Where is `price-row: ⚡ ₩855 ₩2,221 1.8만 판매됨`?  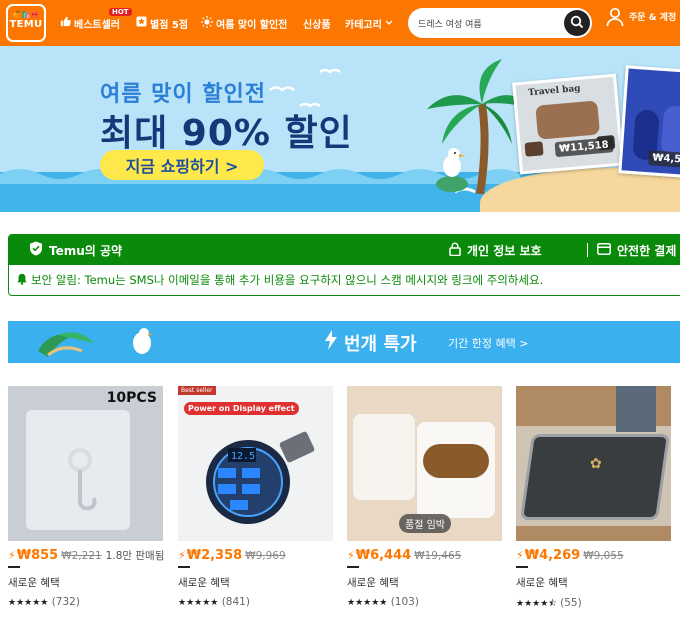 price-row: ⚡ ₩855 ₩2,221 1.8만 판매됨 is located at coordinates (86, 556).